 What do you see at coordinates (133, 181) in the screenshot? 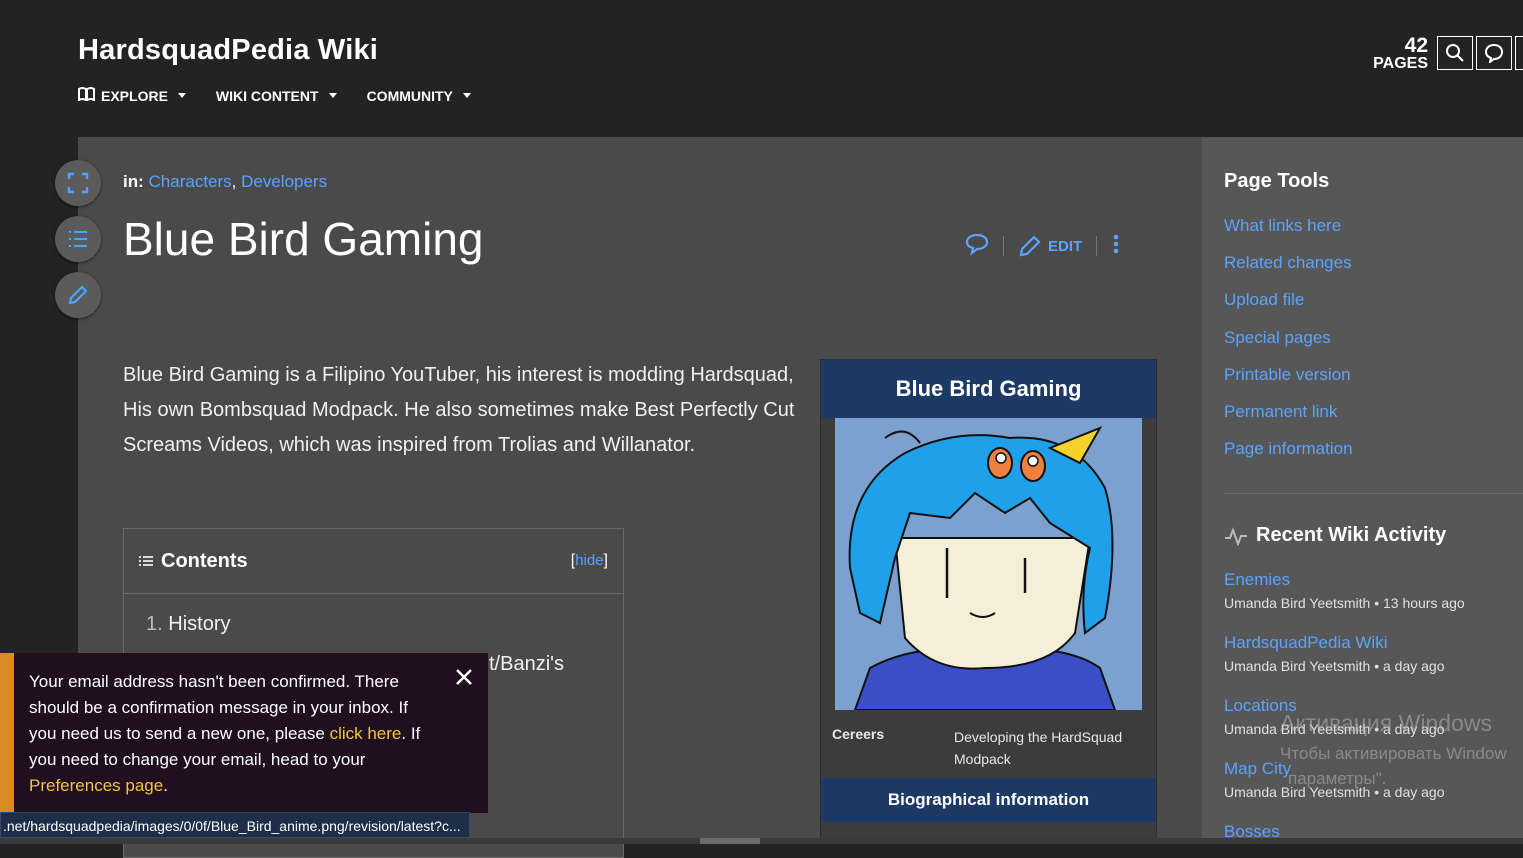
I see `categories-prefix: in:` at bounding box center [133, 181].